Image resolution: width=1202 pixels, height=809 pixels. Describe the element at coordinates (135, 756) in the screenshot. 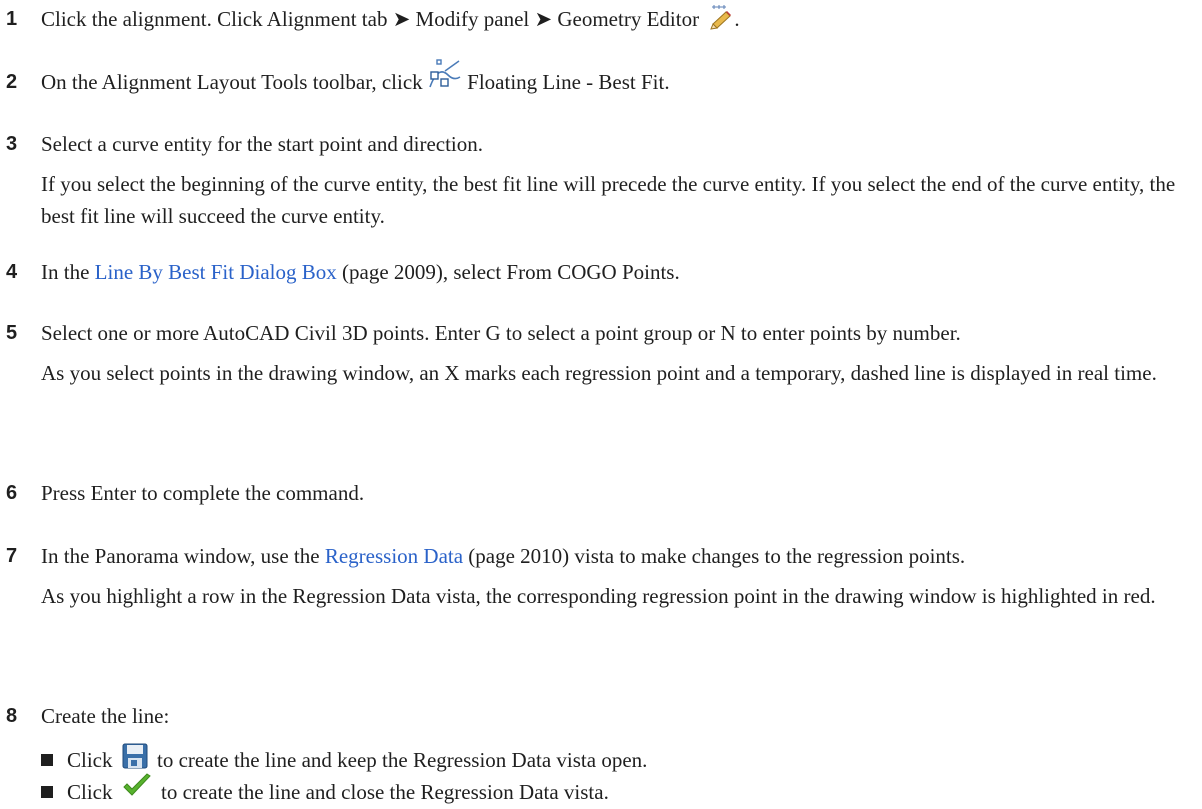

I see `save-floppy-icon` at that location.